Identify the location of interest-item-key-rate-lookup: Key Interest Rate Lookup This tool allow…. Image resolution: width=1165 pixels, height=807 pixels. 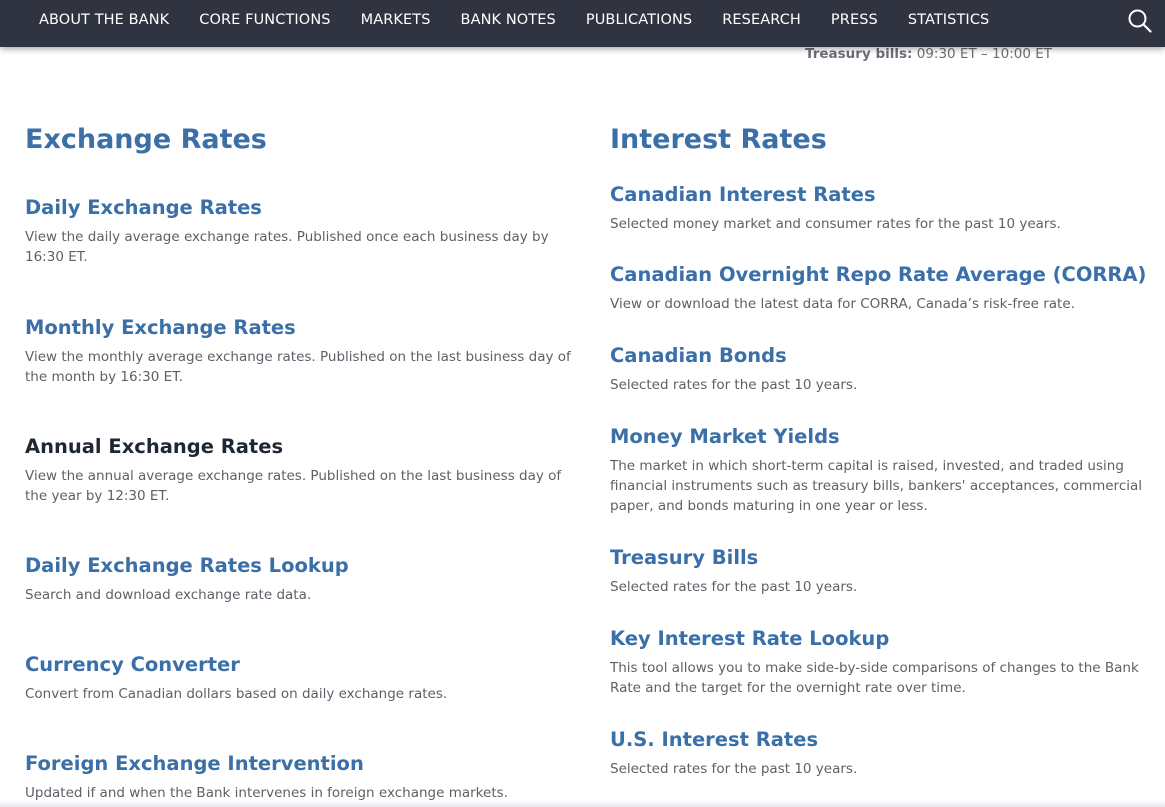
(887, 662).